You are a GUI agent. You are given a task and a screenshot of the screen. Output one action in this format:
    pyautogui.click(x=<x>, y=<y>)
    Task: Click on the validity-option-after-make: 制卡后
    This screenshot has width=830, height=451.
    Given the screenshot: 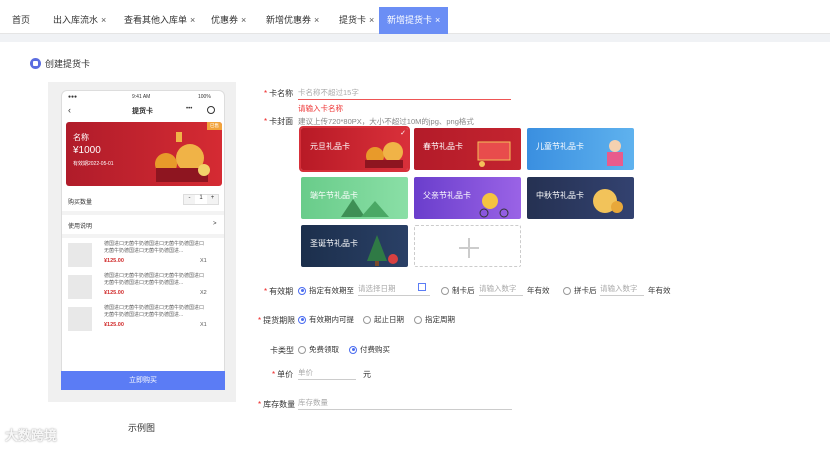 What is the action you would take?
    pyautogui.click(x=458, y=290)
    